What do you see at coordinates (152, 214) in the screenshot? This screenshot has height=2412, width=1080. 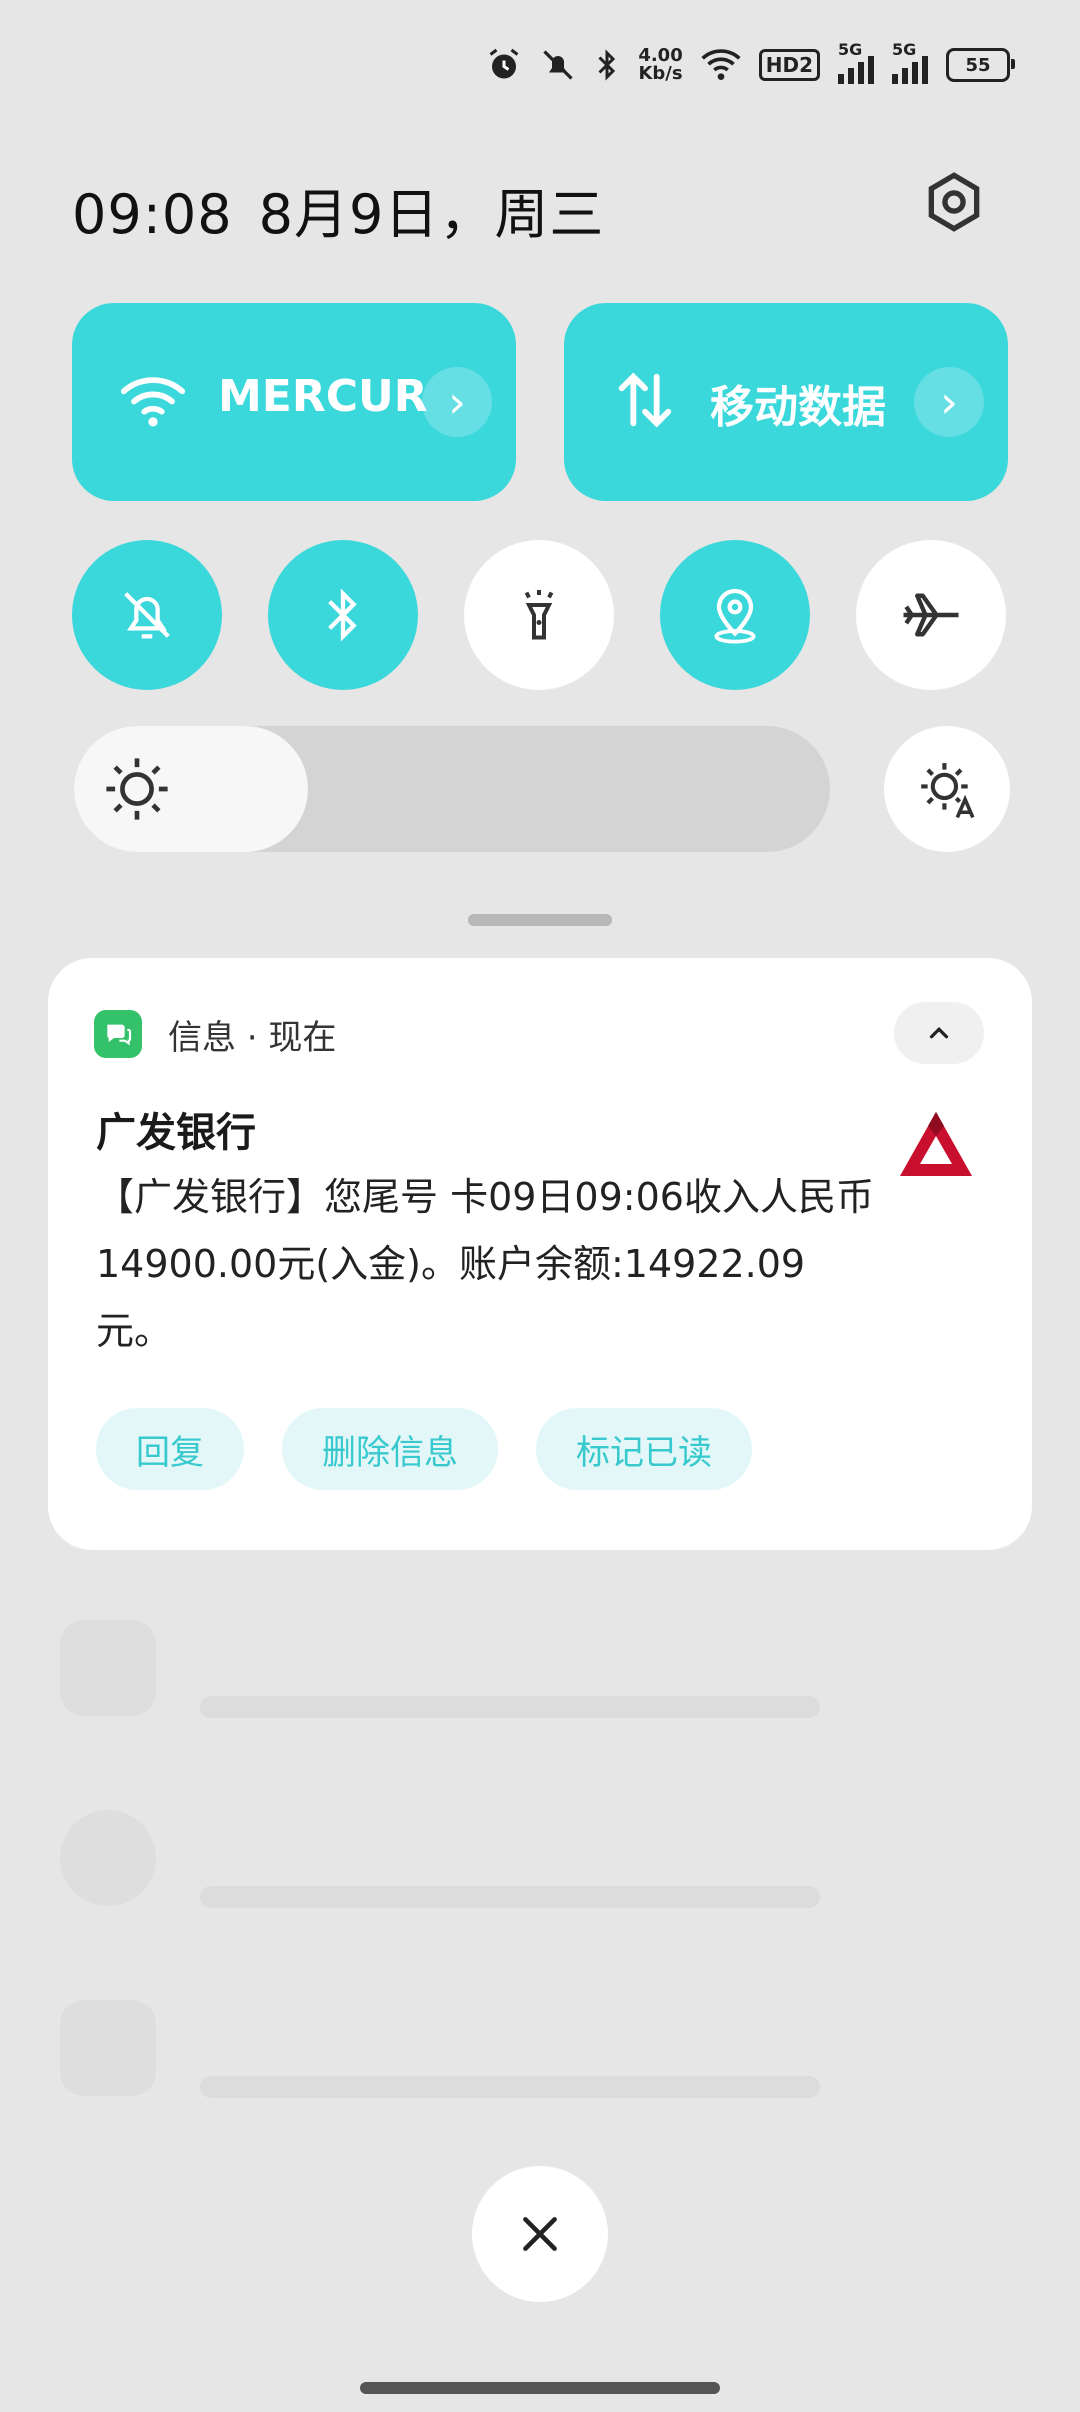 I see `clock-time: 09:08` at bounding box center [152, 214].